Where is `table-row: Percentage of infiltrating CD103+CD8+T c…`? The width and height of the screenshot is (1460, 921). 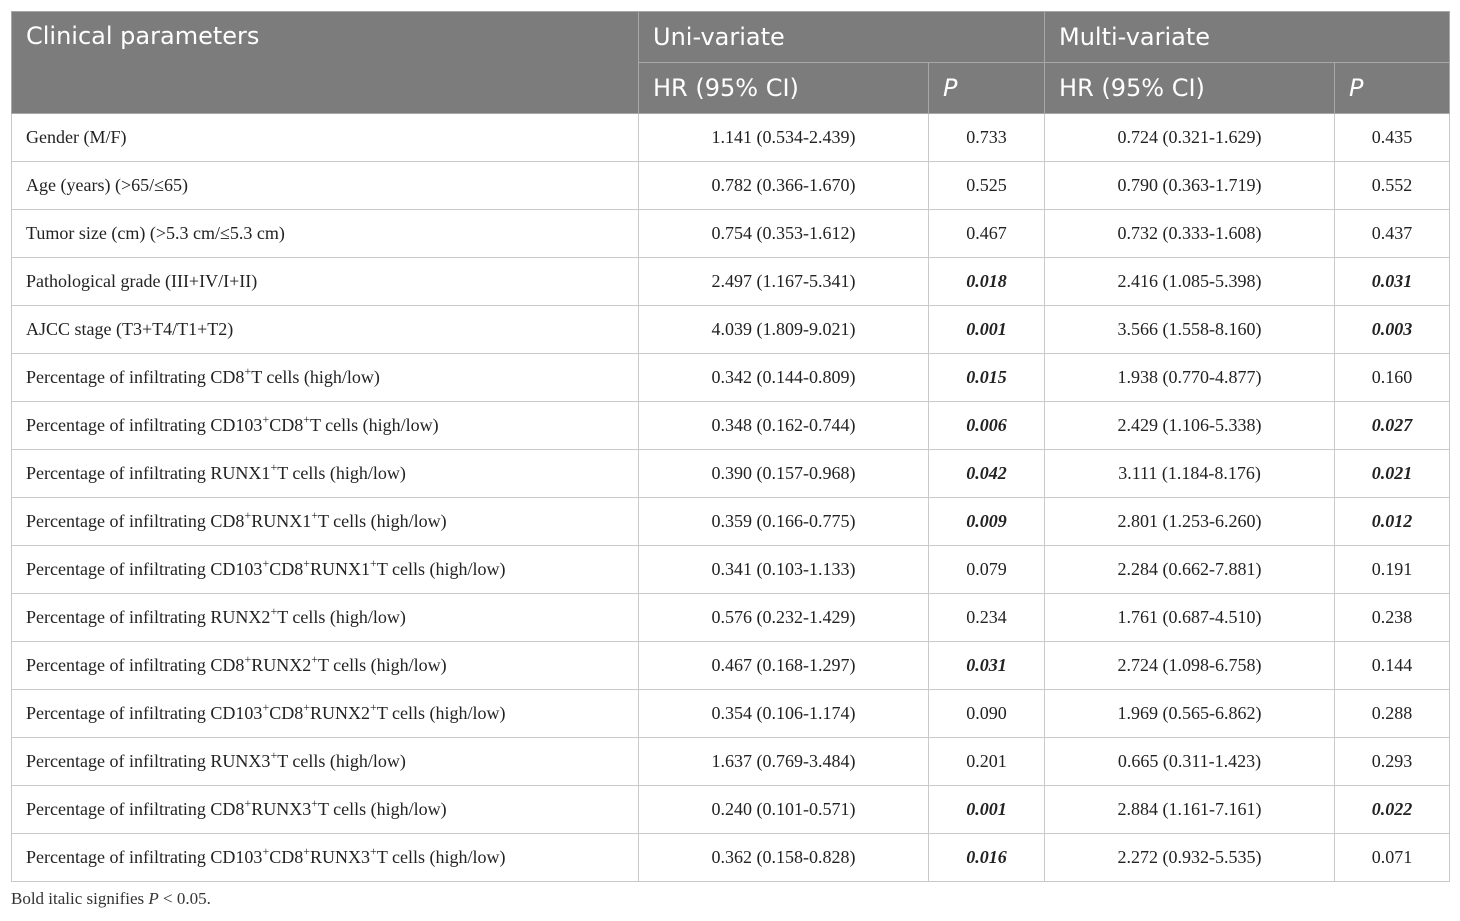 table-row: Percentage of infiltrating CD103+CD8+T c… is located at coordinates (731, 425).